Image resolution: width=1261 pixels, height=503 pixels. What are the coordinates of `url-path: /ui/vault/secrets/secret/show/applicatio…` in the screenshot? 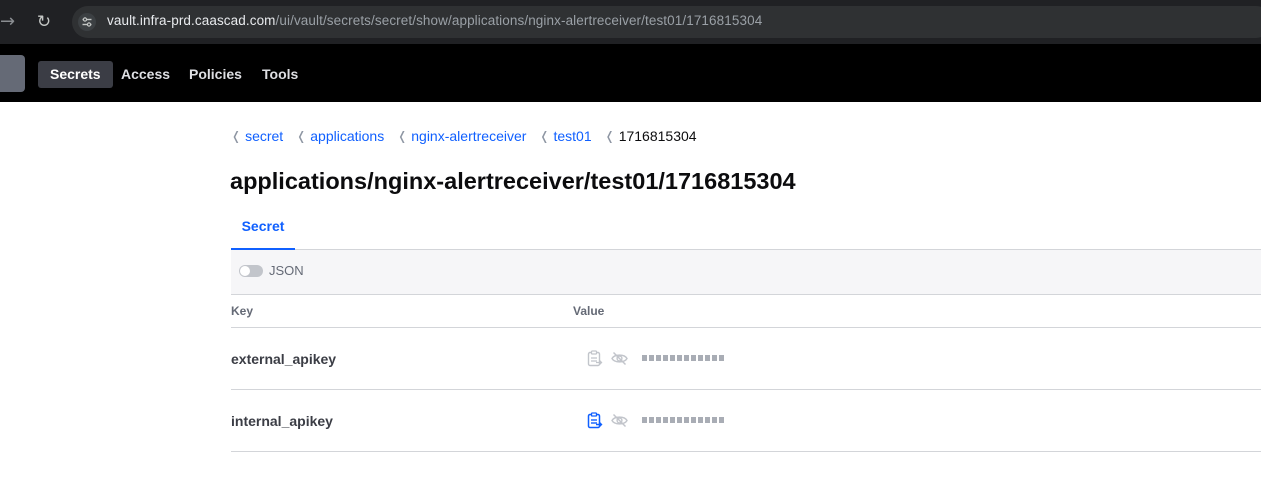 It's located at (519, 20).